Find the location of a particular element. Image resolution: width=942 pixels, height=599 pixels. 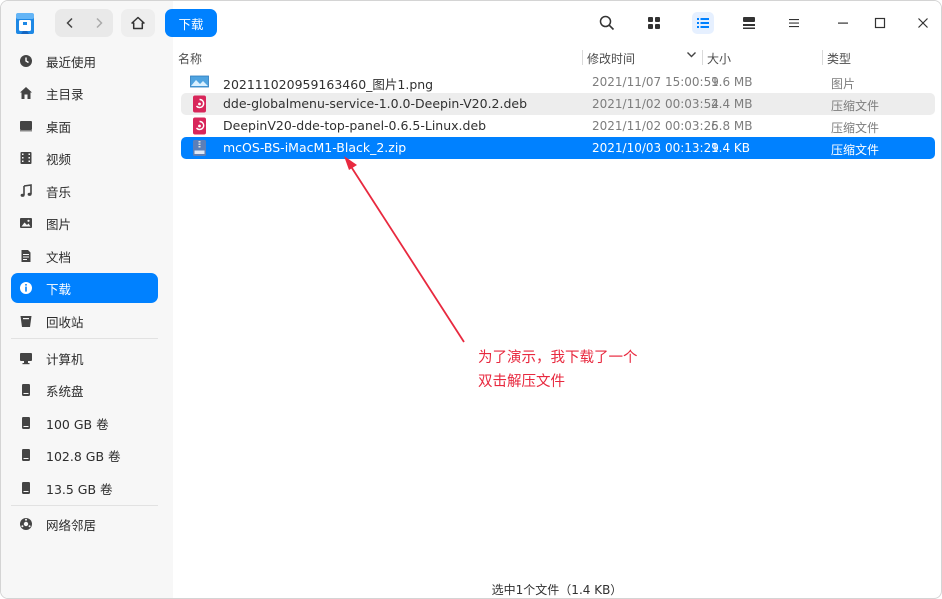

computer-icon is located at coordinates (26, 358).